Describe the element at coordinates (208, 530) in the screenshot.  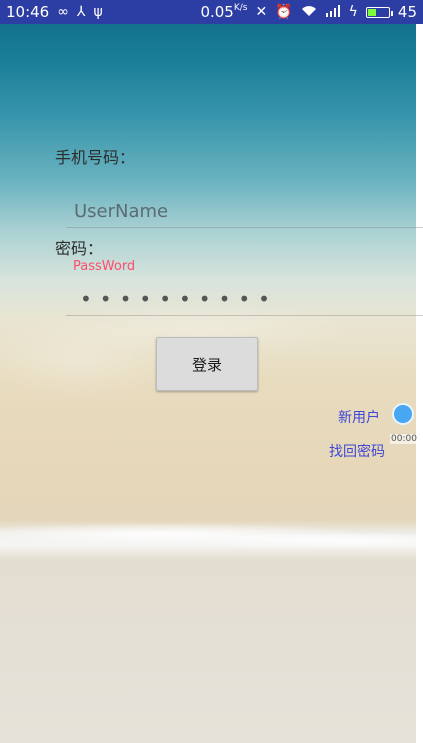
I see `wave-foam` at that location.